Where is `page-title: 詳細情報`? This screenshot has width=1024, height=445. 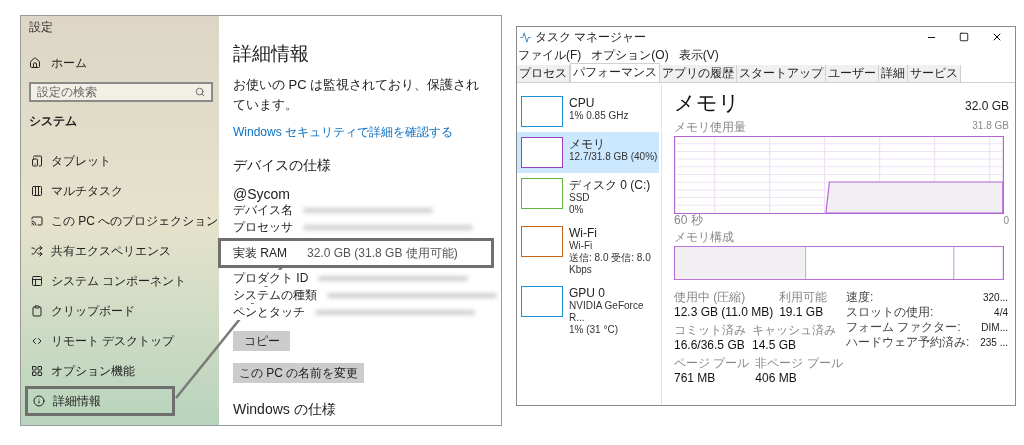 page-title: 詳細情報 is located at coordinates (271, 54).